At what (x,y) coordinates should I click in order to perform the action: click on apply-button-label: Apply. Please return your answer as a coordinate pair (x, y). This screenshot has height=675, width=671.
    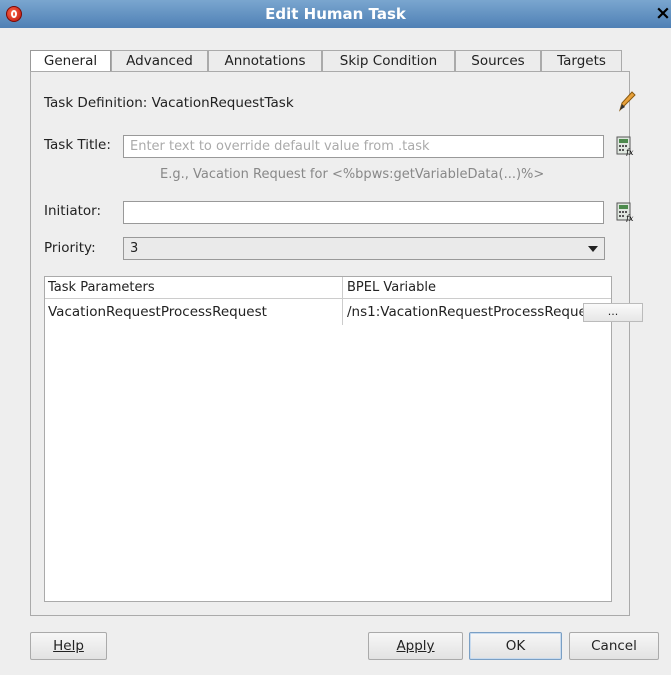
    Looking at the image, I should click on (415, 646).